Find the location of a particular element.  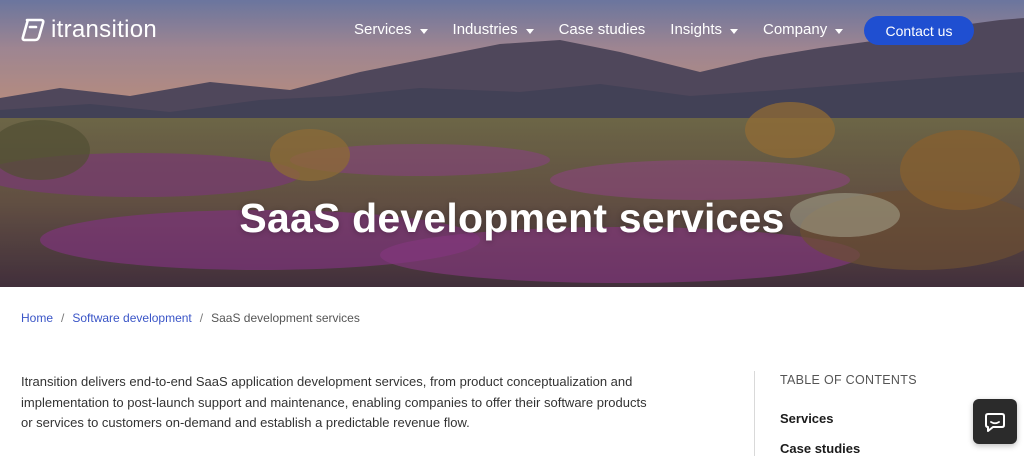

nav-item-label: Company is located at coordinates (795, 29).